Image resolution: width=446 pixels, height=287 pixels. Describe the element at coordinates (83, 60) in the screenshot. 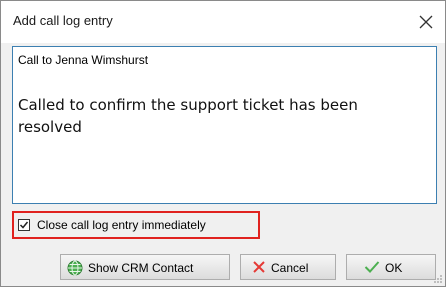

I see `call-subject-text: Call to Jenna Wimshurst` at that location.